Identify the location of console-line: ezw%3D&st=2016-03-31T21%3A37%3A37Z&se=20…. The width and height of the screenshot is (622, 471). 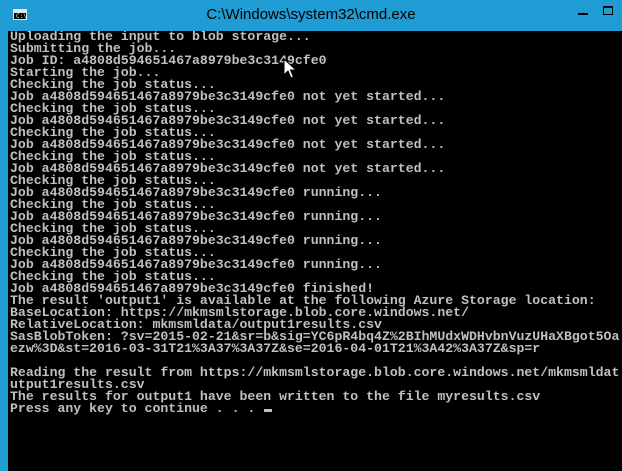
(275, 348).